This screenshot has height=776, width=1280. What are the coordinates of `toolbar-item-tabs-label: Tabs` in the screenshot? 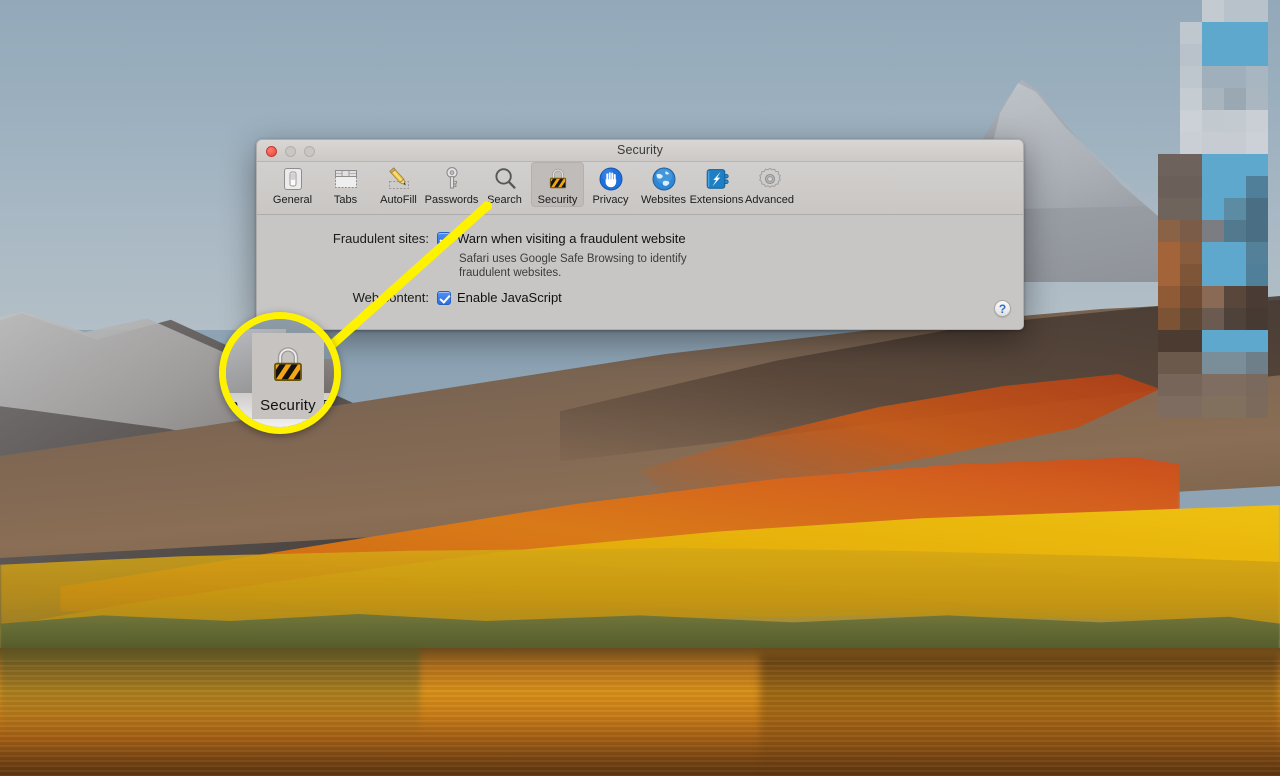 It's located at (345, 200).